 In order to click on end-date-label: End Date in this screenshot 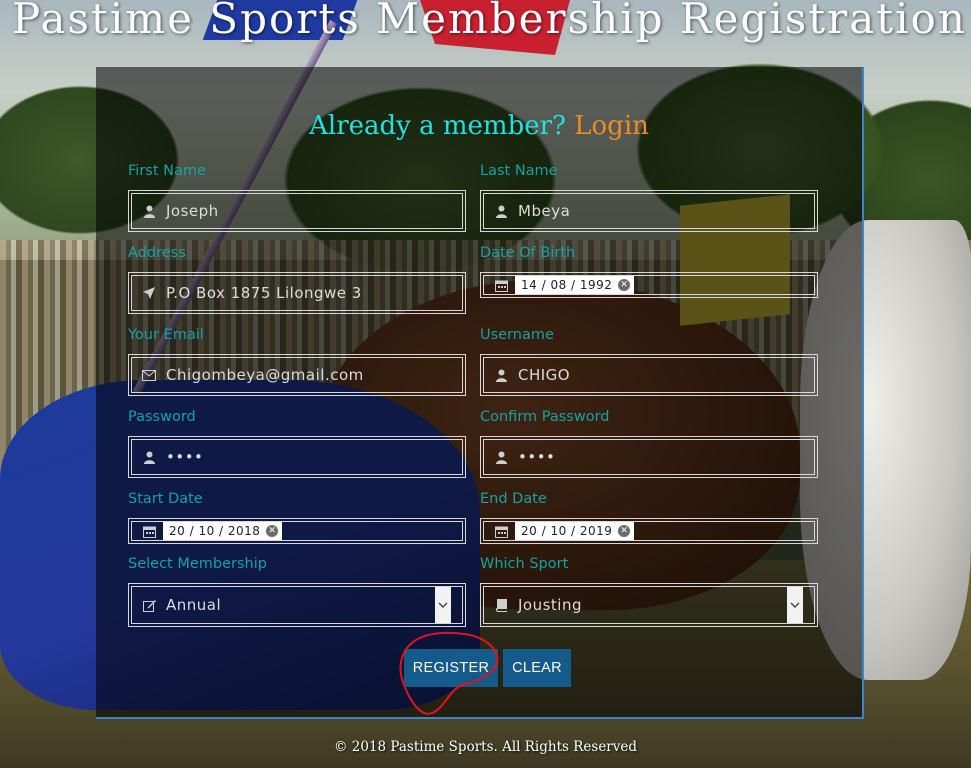, I will do `click(513, 499)`.